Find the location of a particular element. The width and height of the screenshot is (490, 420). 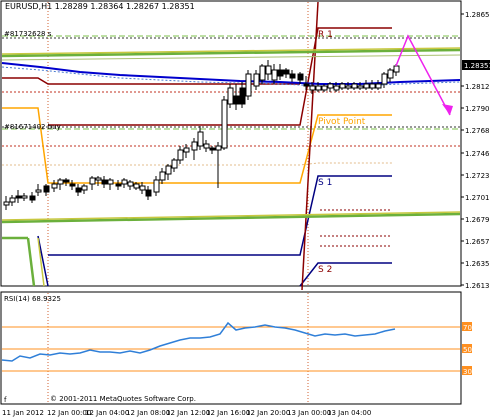

price-tick-label: 1.28125 is located at coordinates (477, 87).